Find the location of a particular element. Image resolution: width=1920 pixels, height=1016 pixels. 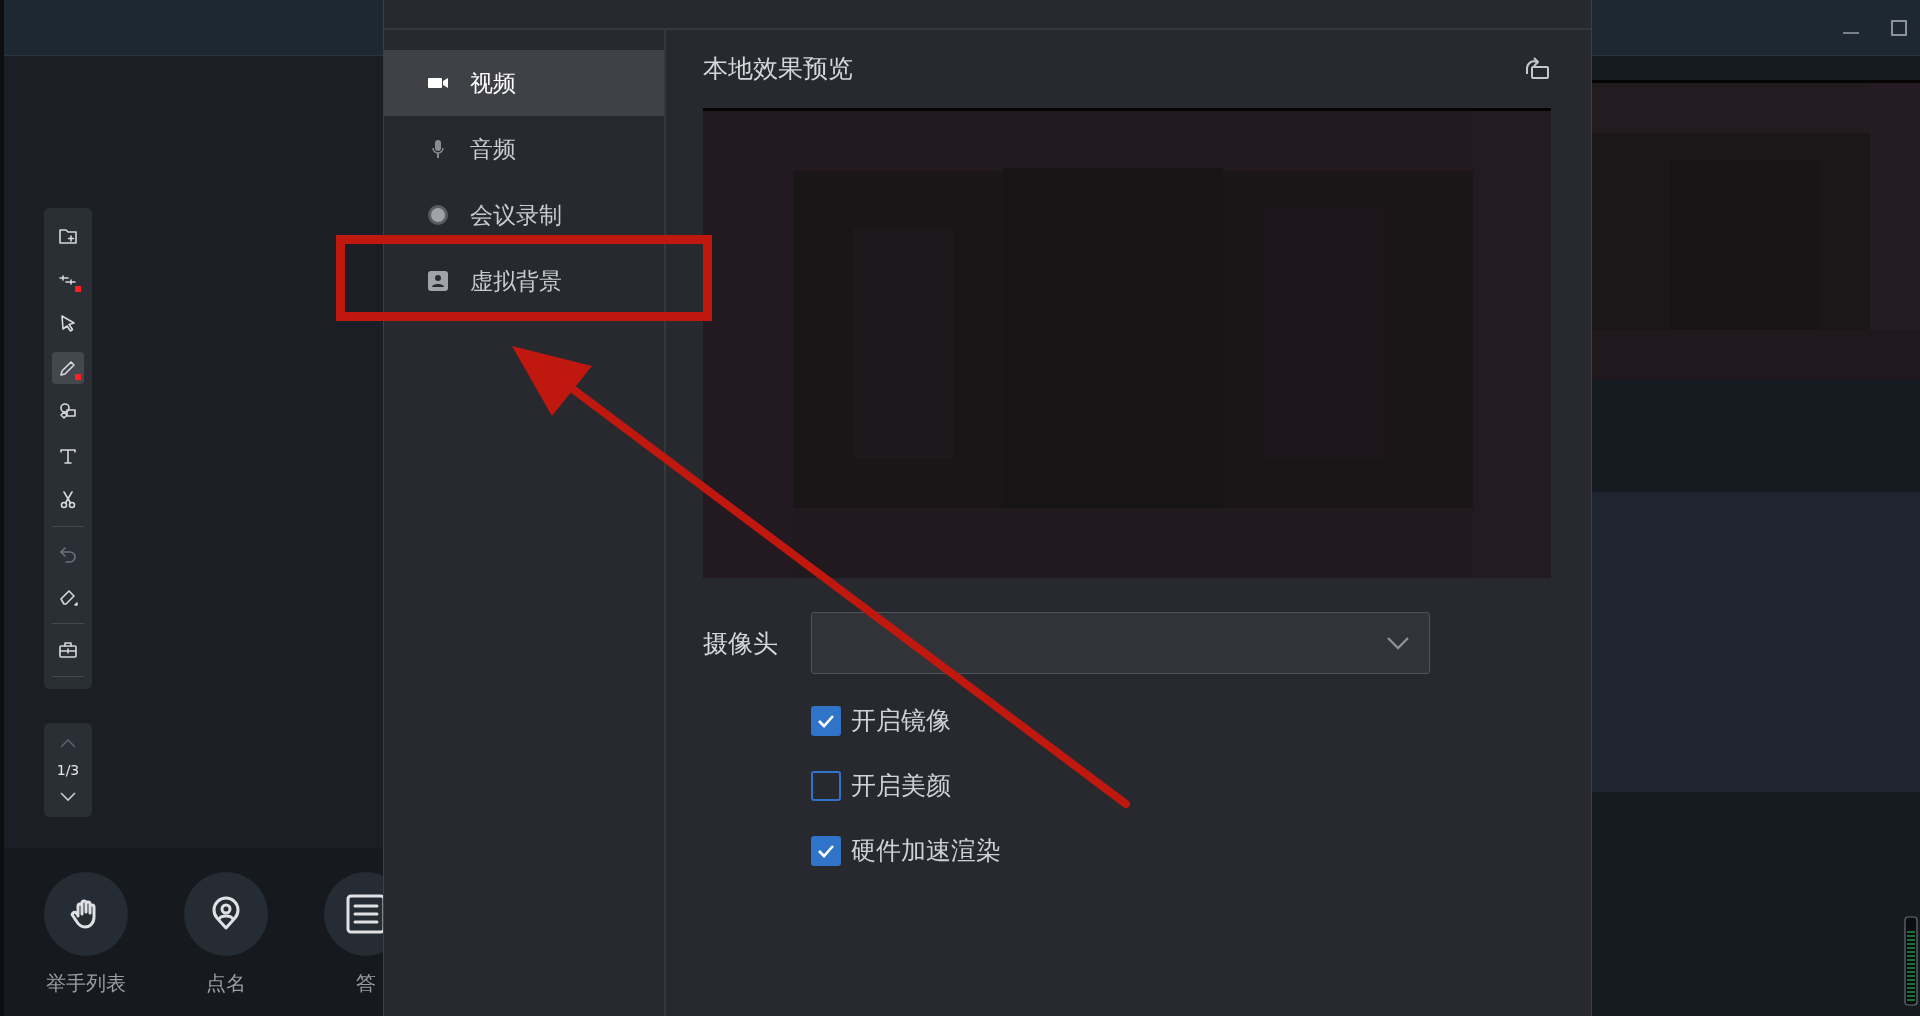

settings-nav-item: 视频 is located at coordinates (524, 83).